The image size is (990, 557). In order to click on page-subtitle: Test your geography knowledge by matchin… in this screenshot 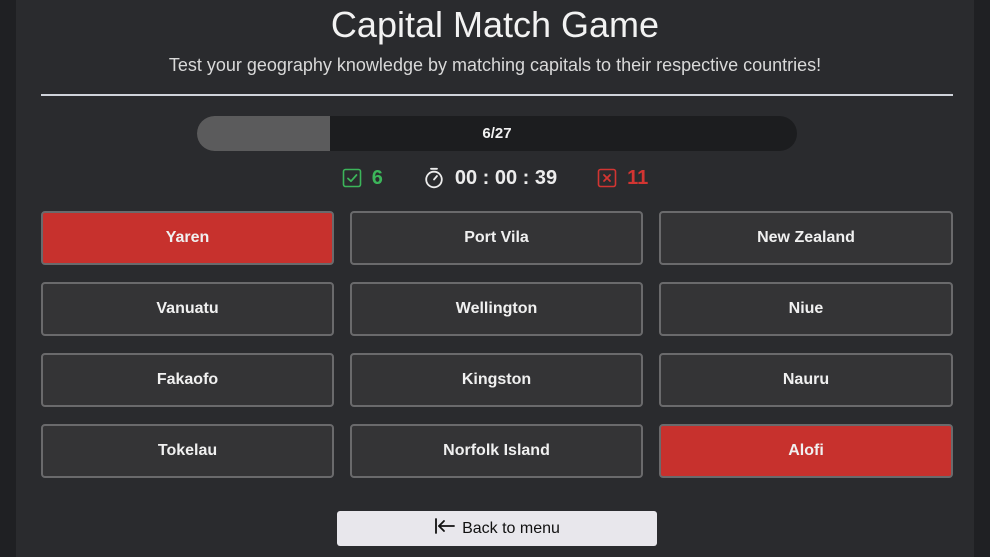, I will do `click(495, 65)`.